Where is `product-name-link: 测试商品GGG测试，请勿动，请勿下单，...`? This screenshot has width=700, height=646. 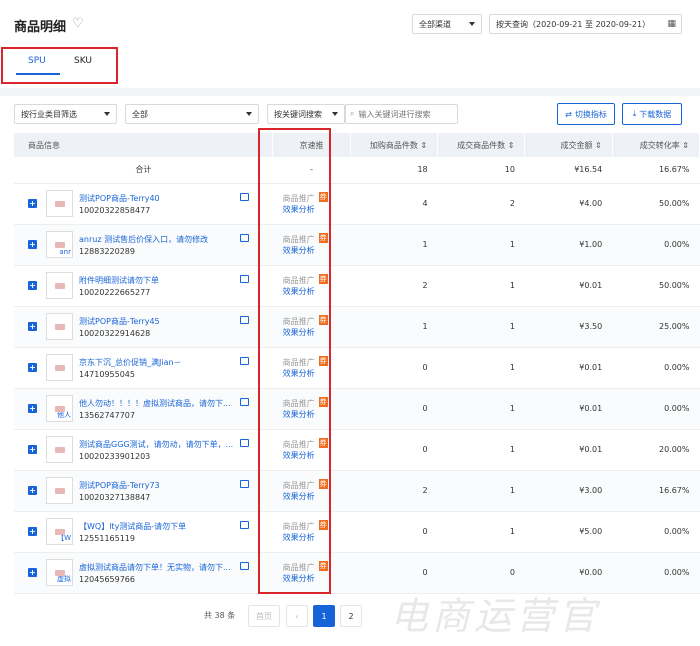 product-name-link: 测试商品GGG测试，请勿动，请勿下单，... is located at coordinates (159, 444).